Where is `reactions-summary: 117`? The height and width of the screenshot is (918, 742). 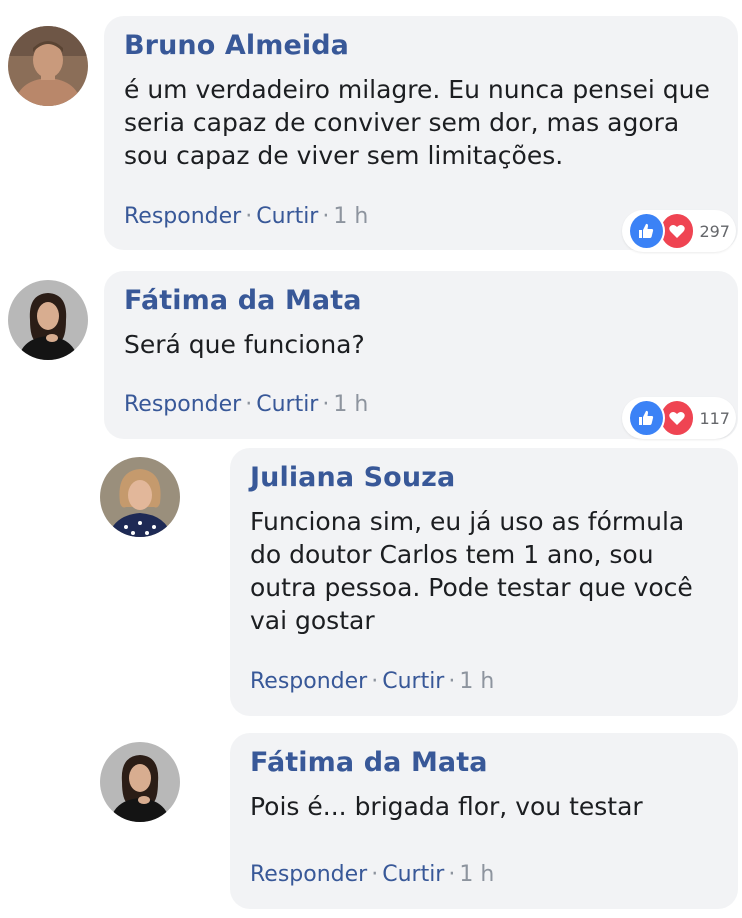 reactions-summary: 117 is located at coordinates (679, 418).